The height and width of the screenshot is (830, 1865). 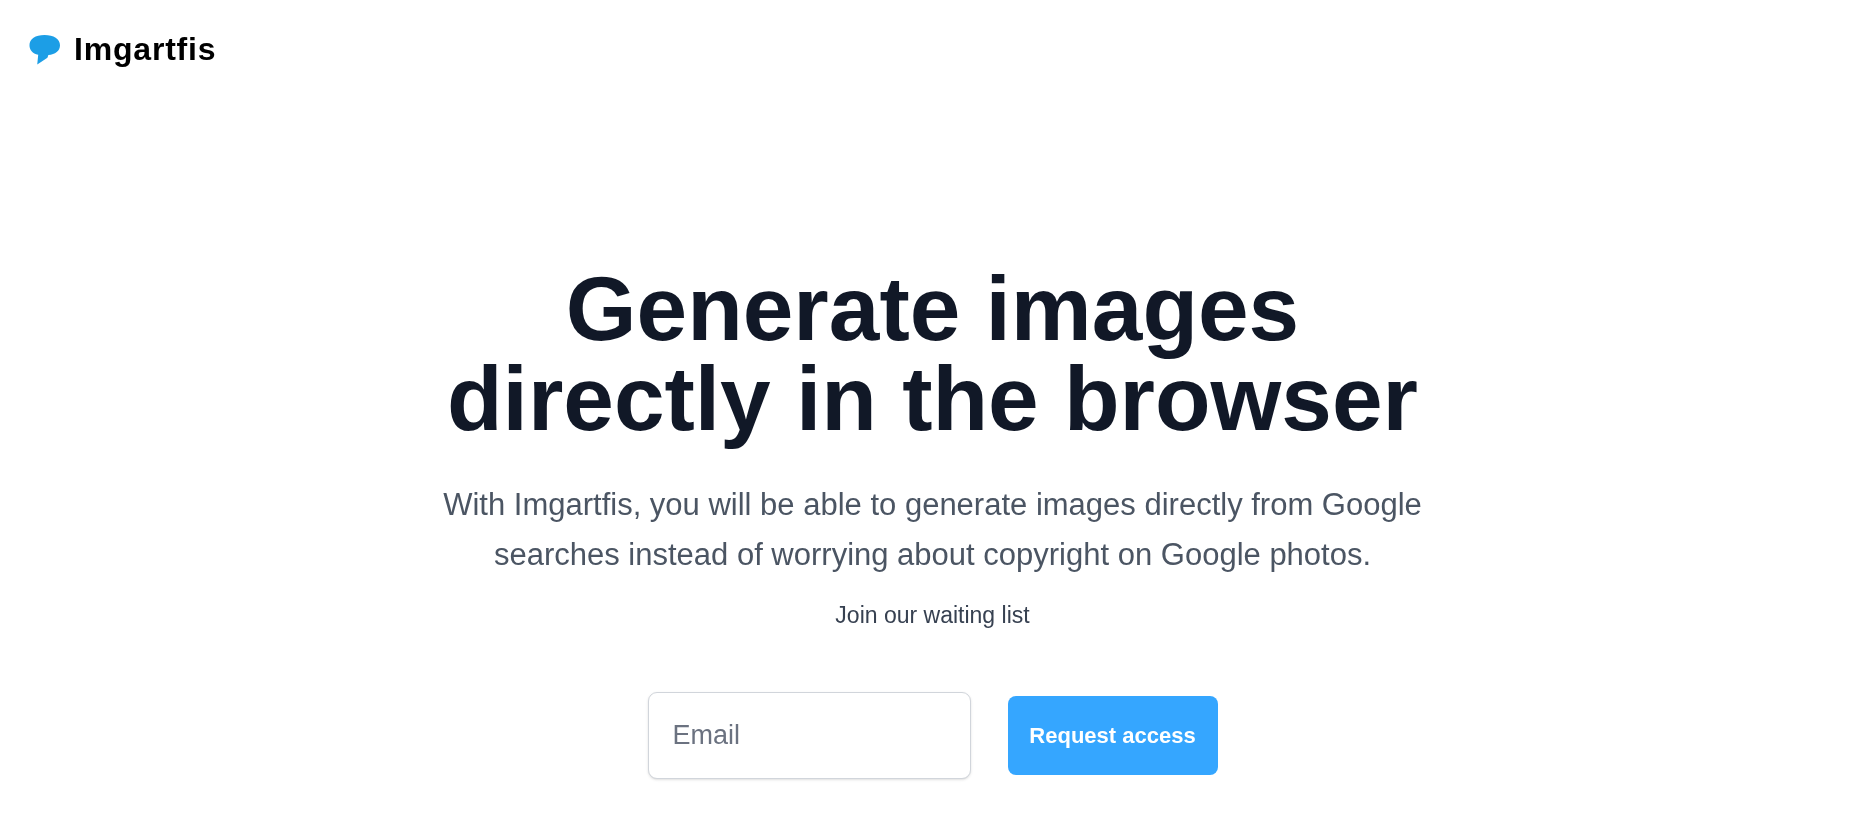 I want to click on brand-name: Imgartfis, so click(x=145, y=49).